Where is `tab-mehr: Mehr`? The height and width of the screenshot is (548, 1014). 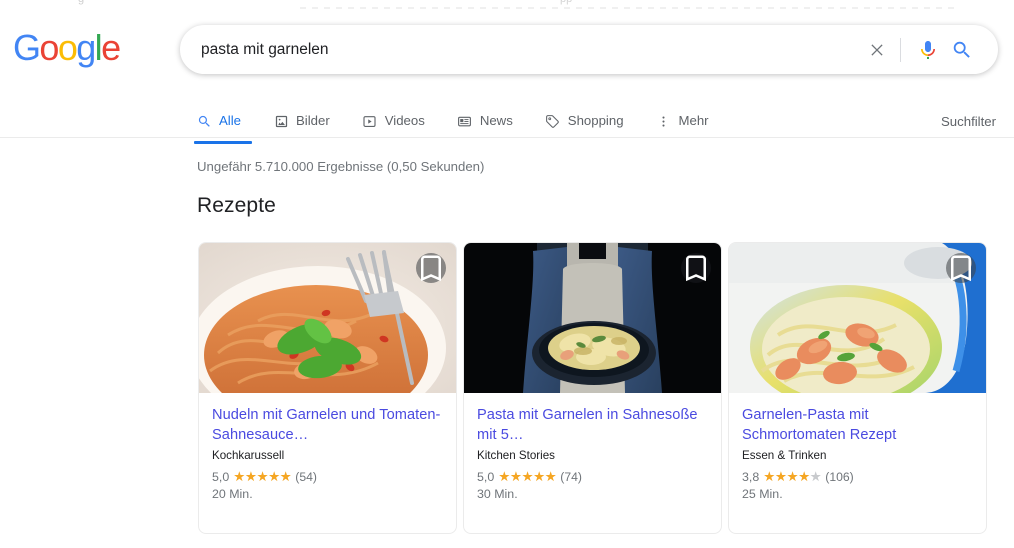
tab-mehr: Mehr is located at coordinates (689, 121).